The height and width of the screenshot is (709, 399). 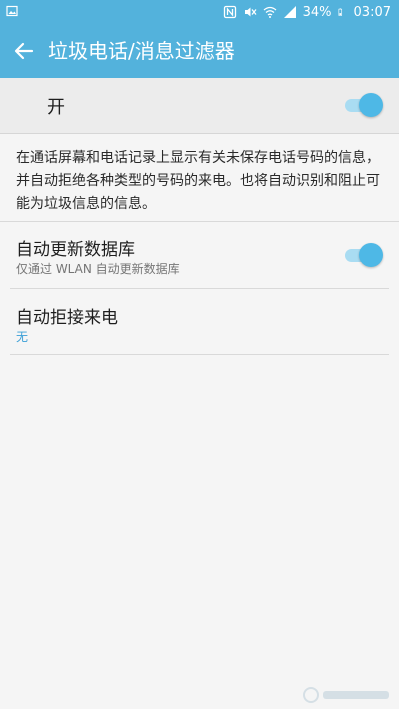 What do you see at coordinates (289, 12) in the screenshot?
I see `signal-icon` at bounding box center [289, 12].